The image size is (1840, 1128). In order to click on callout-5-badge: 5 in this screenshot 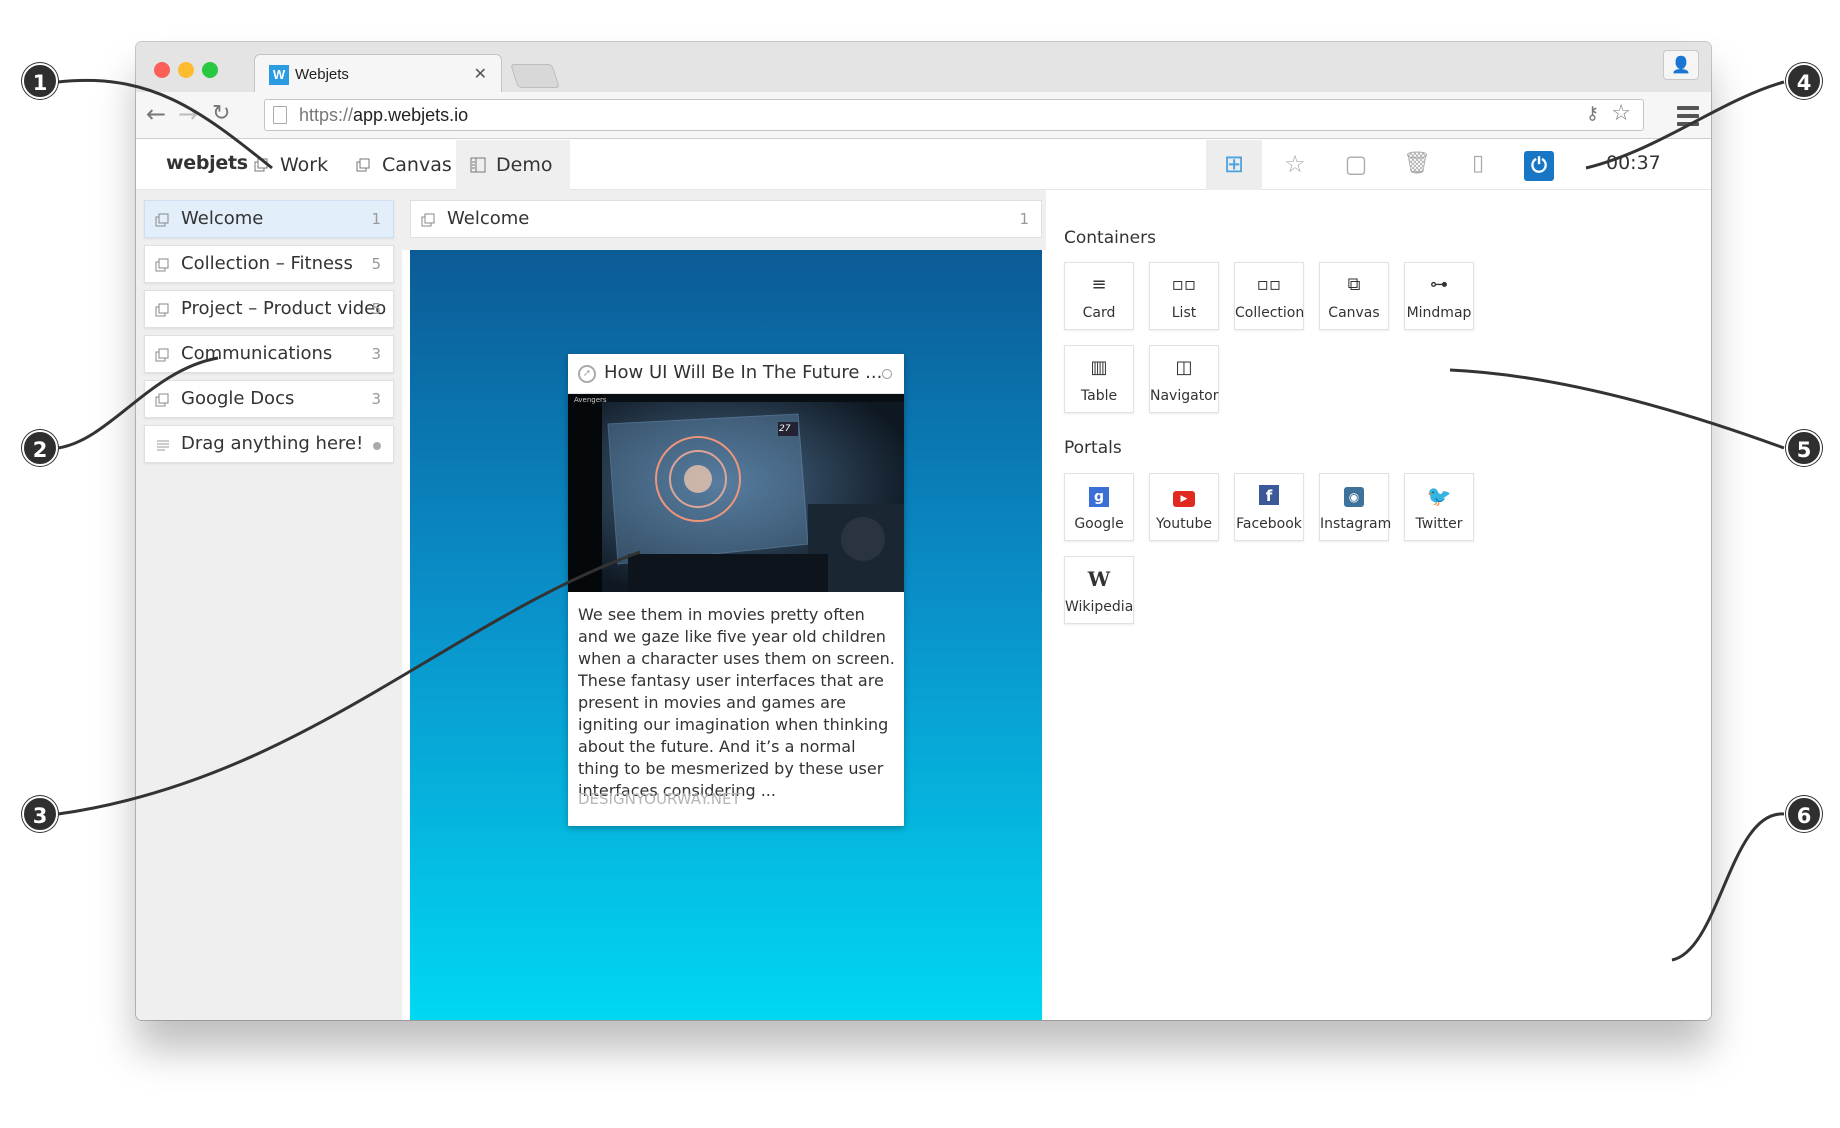, I will do `click(1804, 448)`.